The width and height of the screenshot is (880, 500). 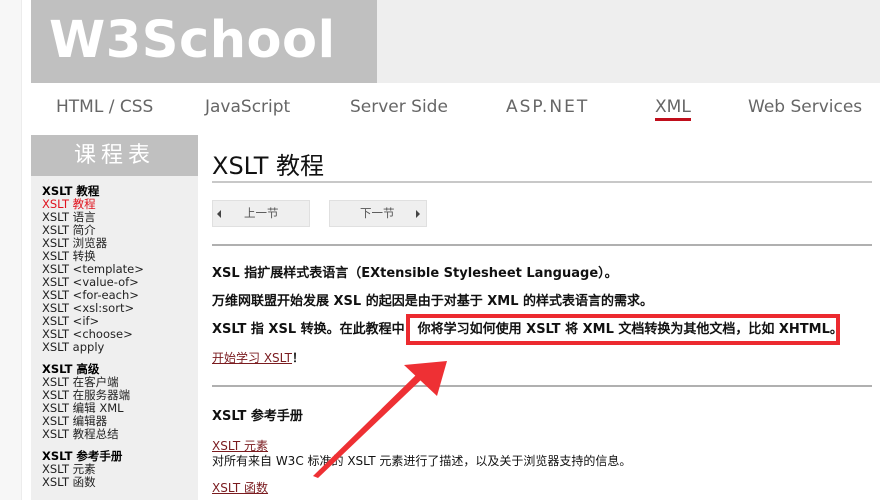 I want to click on next-section-label: 下一节, so click(x=377, y=213).